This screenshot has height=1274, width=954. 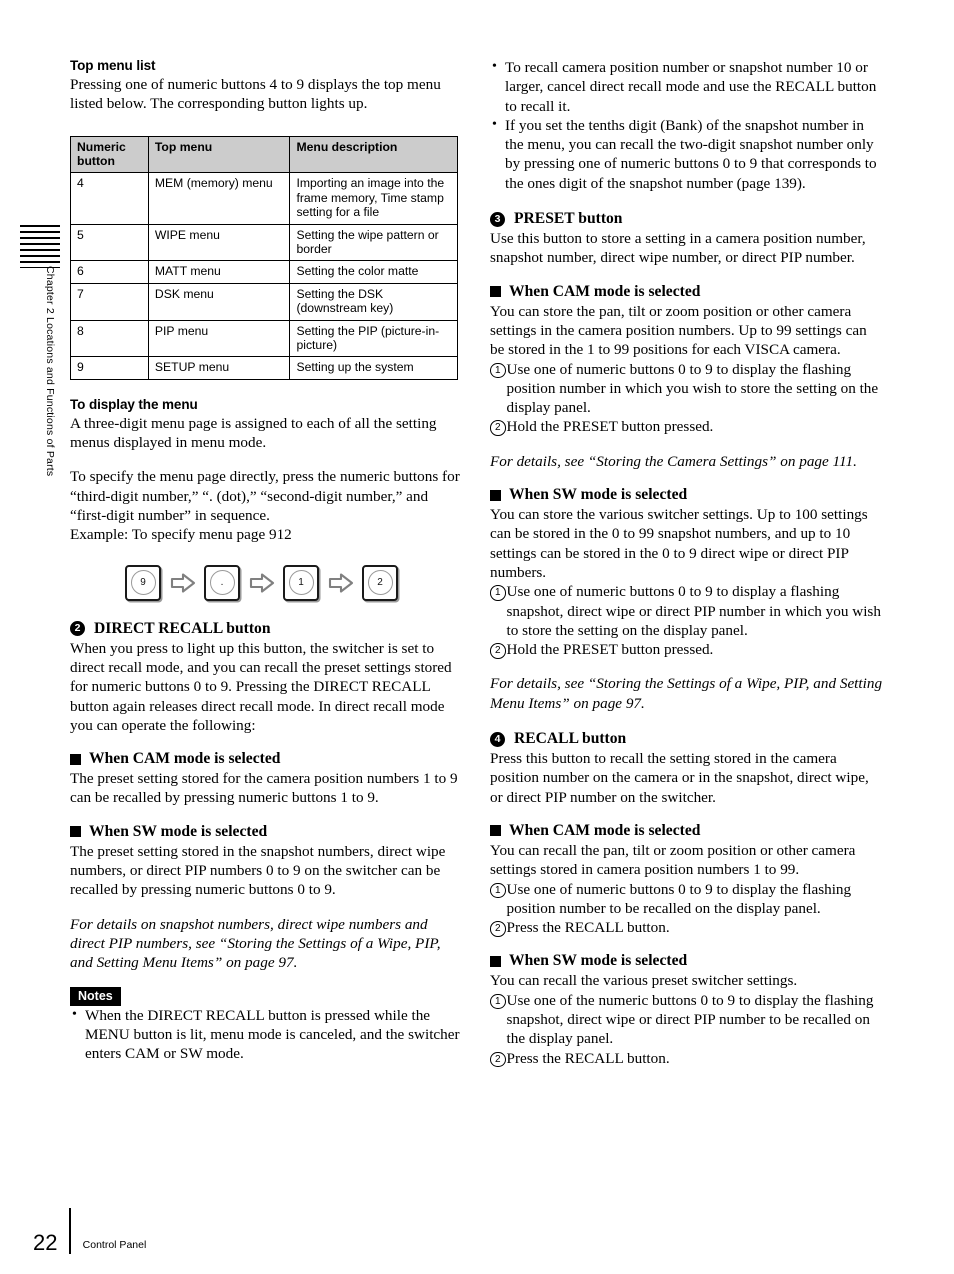 What do you see at coordinates (77, 629) in the screenshot?
I see `callout-number-icon: 2` at bounding box center [77, 629].